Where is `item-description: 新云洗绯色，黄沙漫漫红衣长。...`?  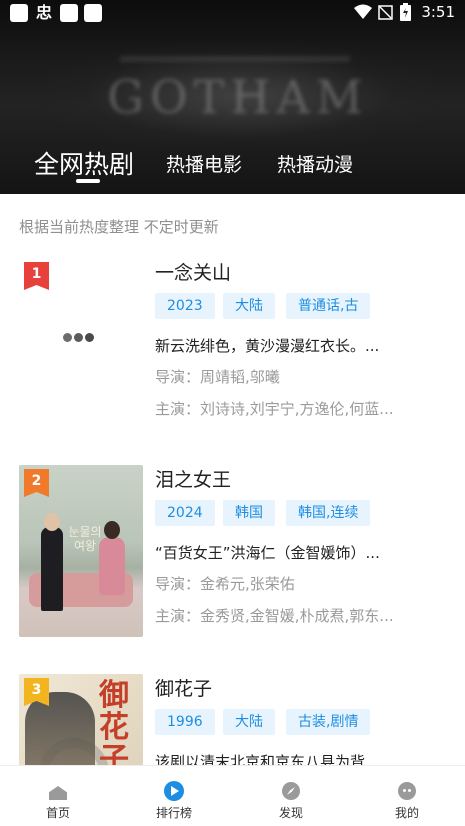
item-description: 新云洗绯色，黄沙漫漫红衣长。... is located at coordinates (267, 346).